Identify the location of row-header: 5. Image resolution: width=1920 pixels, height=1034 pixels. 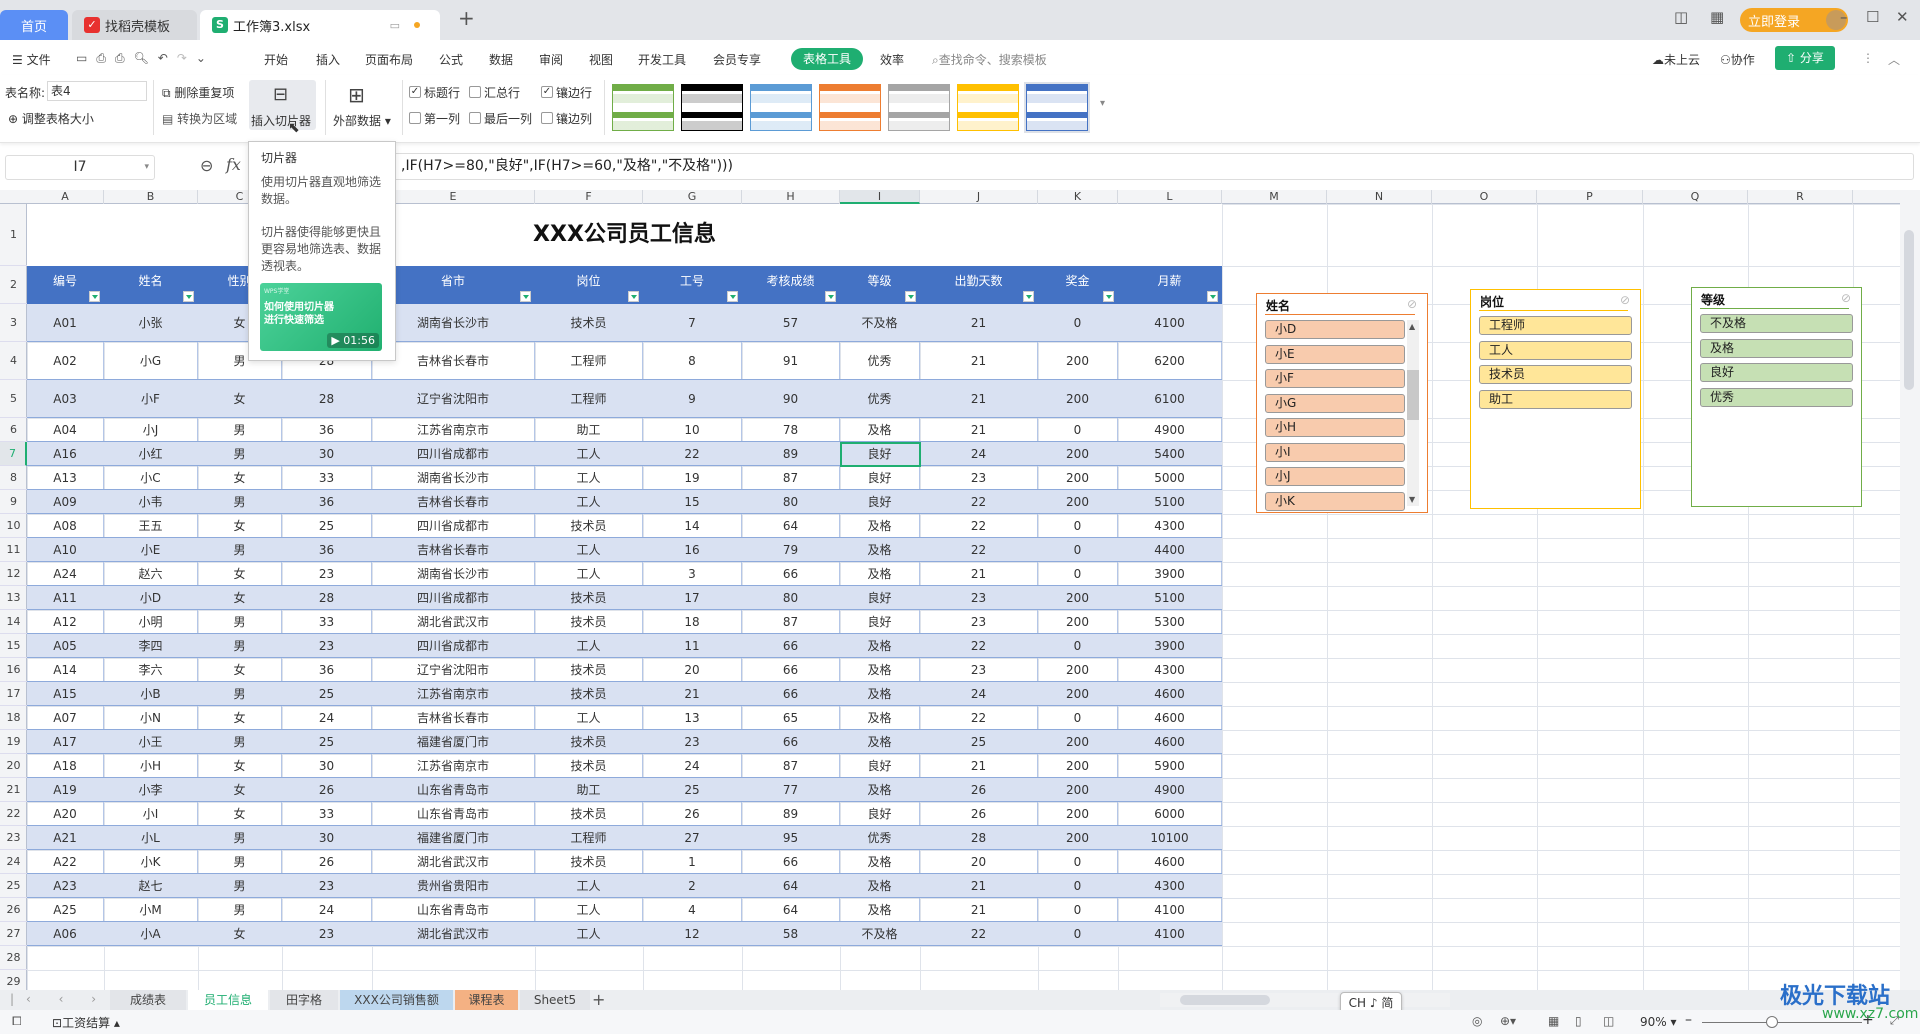
(13, 399).